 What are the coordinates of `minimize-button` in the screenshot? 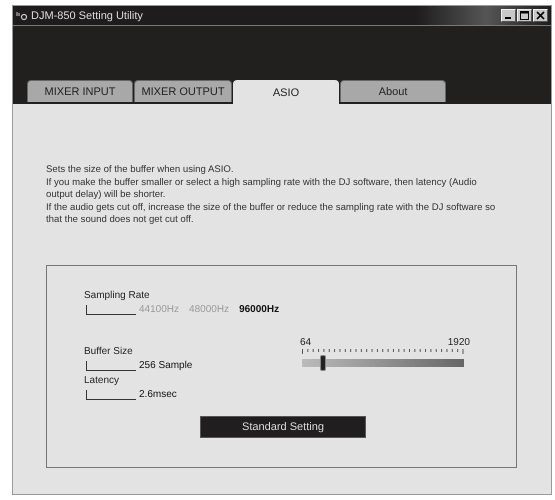 It's located at (508, 15).